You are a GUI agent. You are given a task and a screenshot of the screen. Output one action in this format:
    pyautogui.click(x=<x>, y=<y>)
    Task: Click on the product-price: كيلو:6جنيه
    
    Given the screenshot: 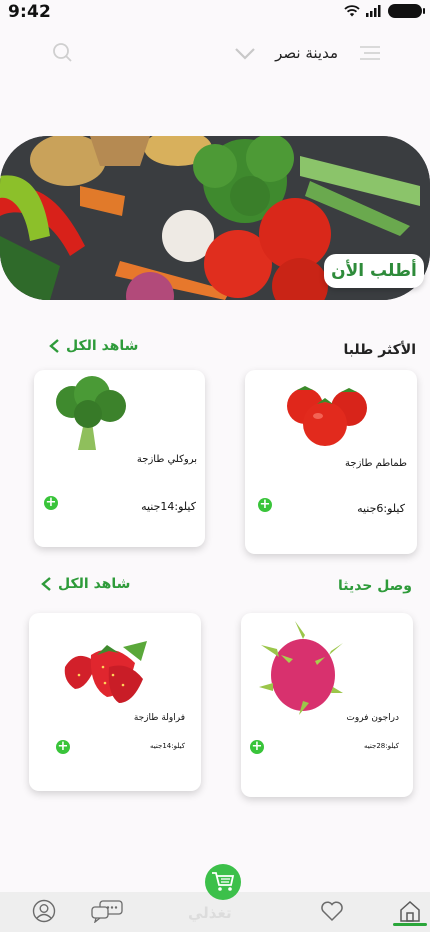 What is the action you would take?
    pyautogui.click(x=381, y=508)
    